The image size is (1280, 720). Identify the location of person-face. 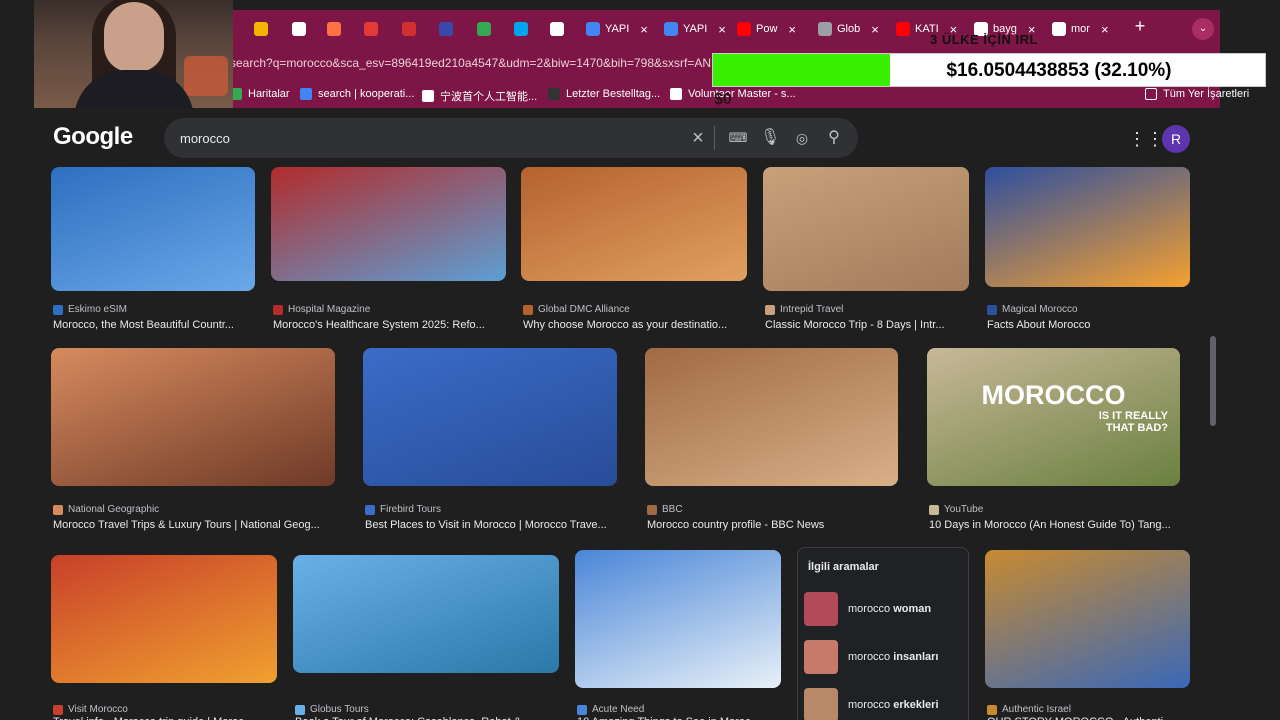
(134, 37).